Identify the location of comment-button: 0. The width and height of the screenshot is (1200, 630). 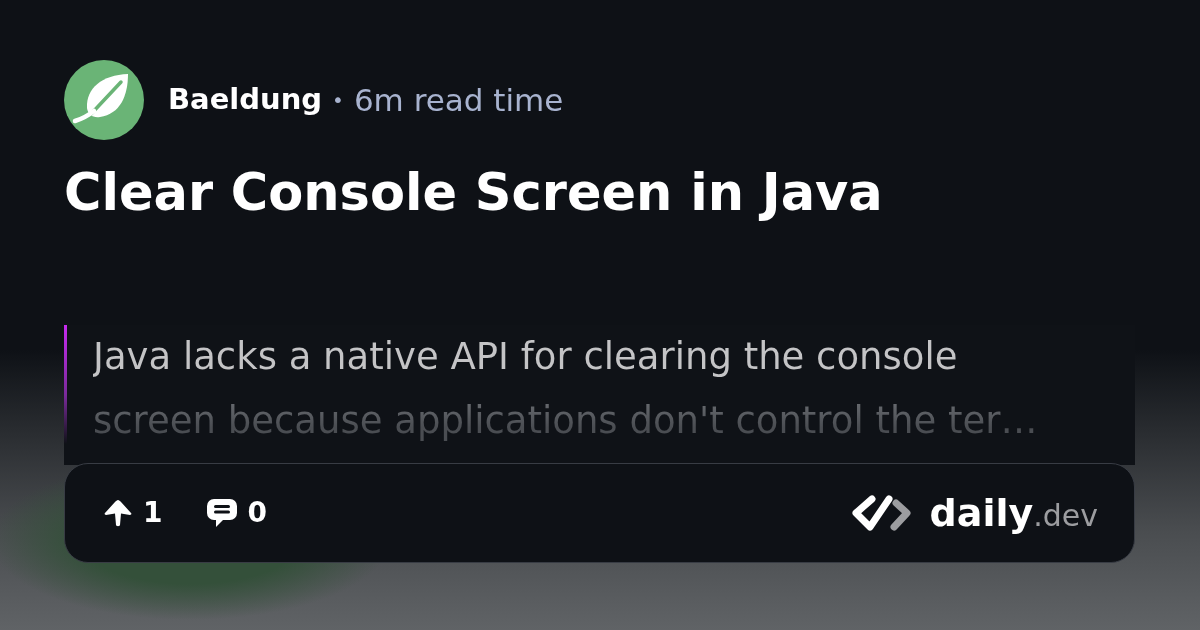
(236, 513).